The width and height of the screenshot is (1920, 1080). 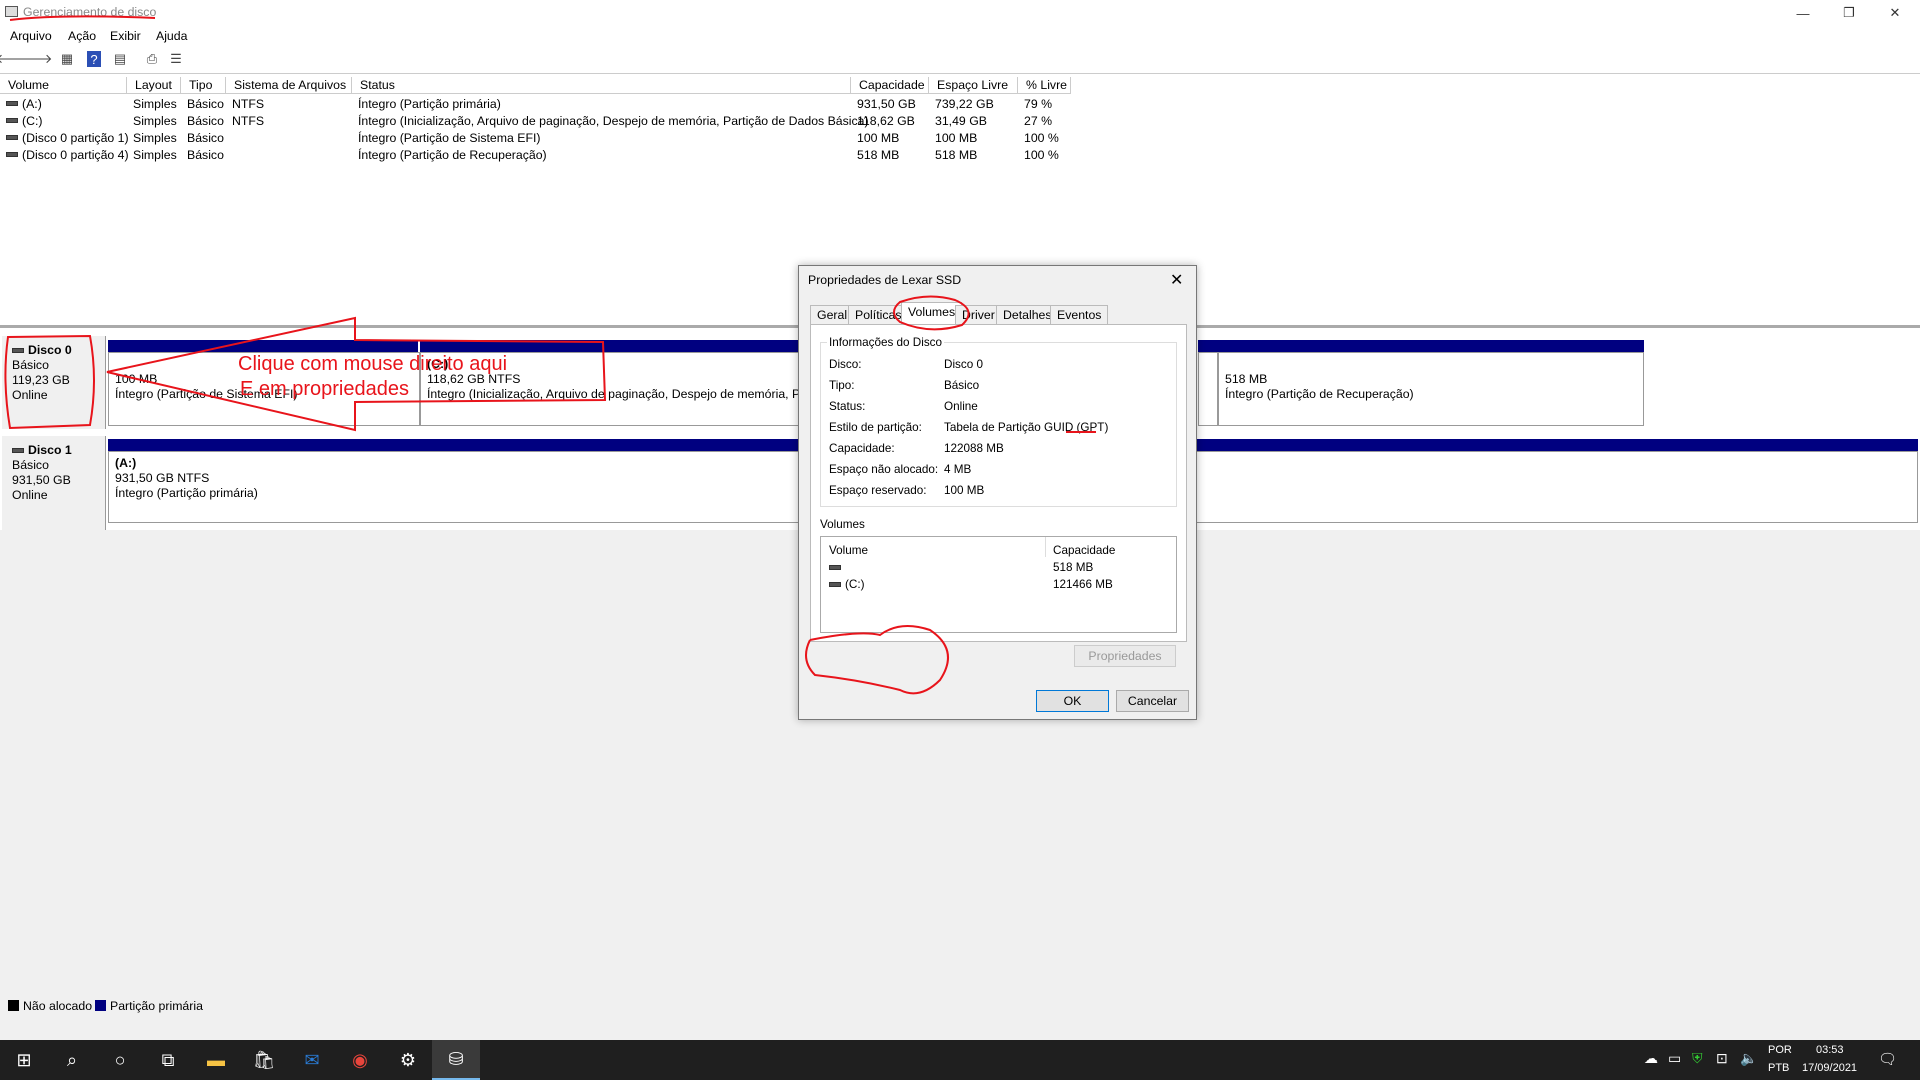 What do you see at coordinates (82, 36) in the screenshot?
I see `menu-acao: Ação` at bounding box center [82, 36].